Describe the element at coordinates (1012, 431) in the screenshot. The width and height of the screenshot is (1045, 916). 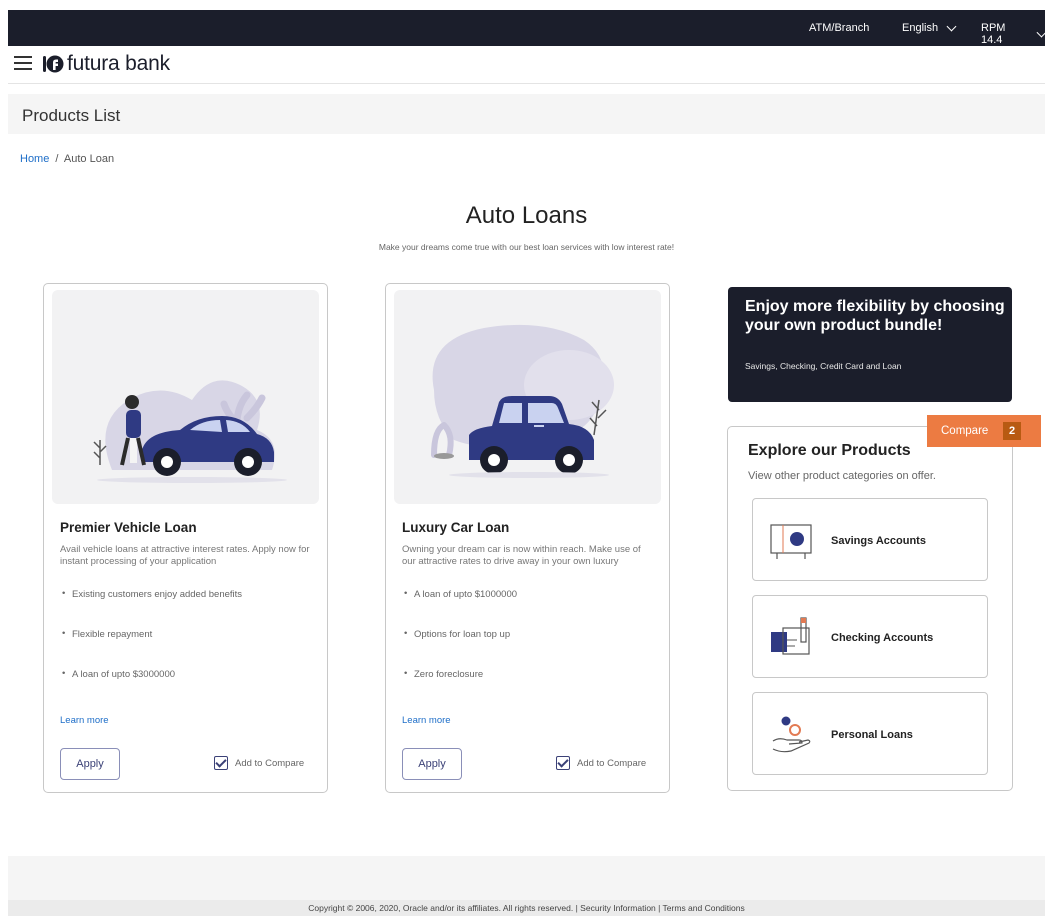
I see `compare-count-badge: 2` at that location.